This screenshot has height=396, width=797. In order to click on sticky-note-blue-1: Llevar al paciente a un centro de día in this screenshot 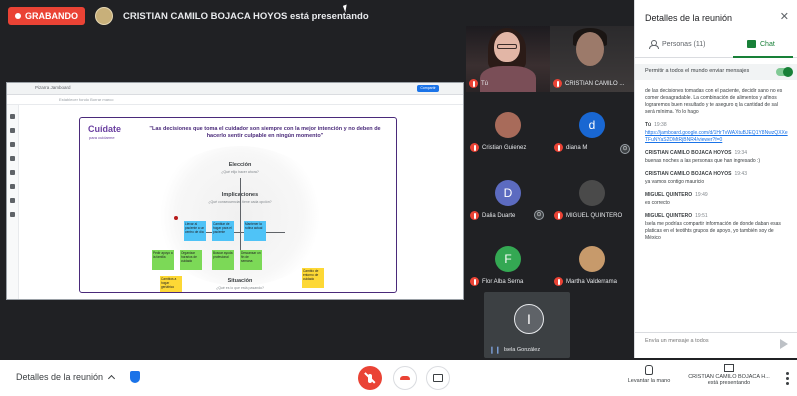, I will do `click(195, 231)`.